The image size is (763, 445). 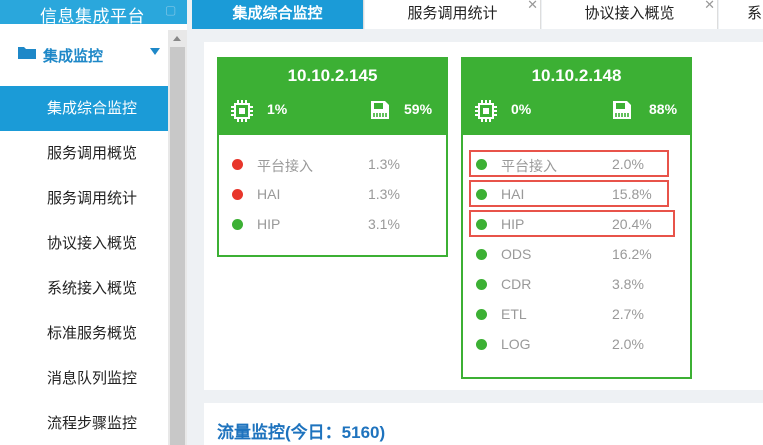 I want to click on sidebar-item-integration-overview: 集成综合监控, so click(x=84, y=108).